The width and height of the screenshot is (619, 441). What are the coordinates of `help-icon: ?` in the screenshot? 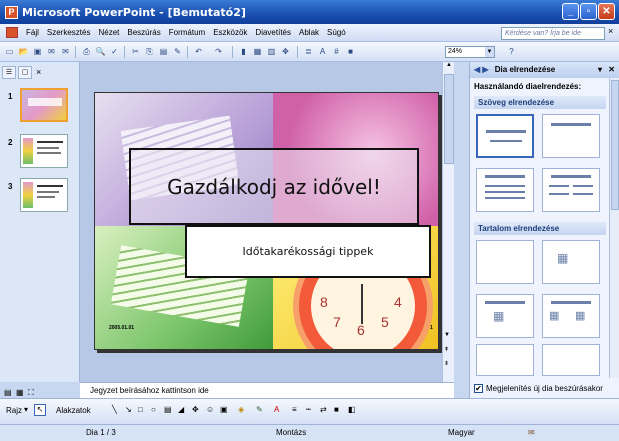 It's located at (511, 51).